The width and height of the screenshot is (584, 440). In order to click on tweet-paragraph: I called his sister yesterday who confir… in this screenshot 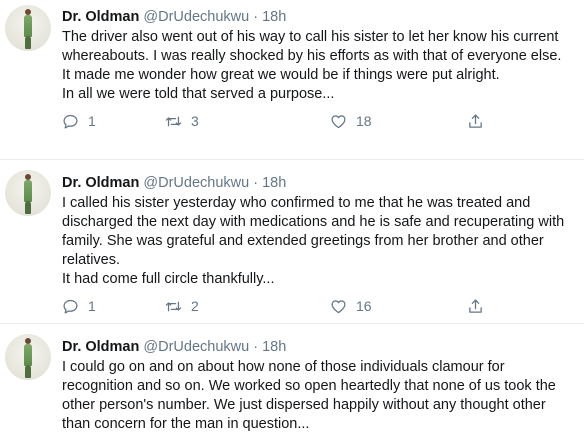, I will do `click(313, 231)`.